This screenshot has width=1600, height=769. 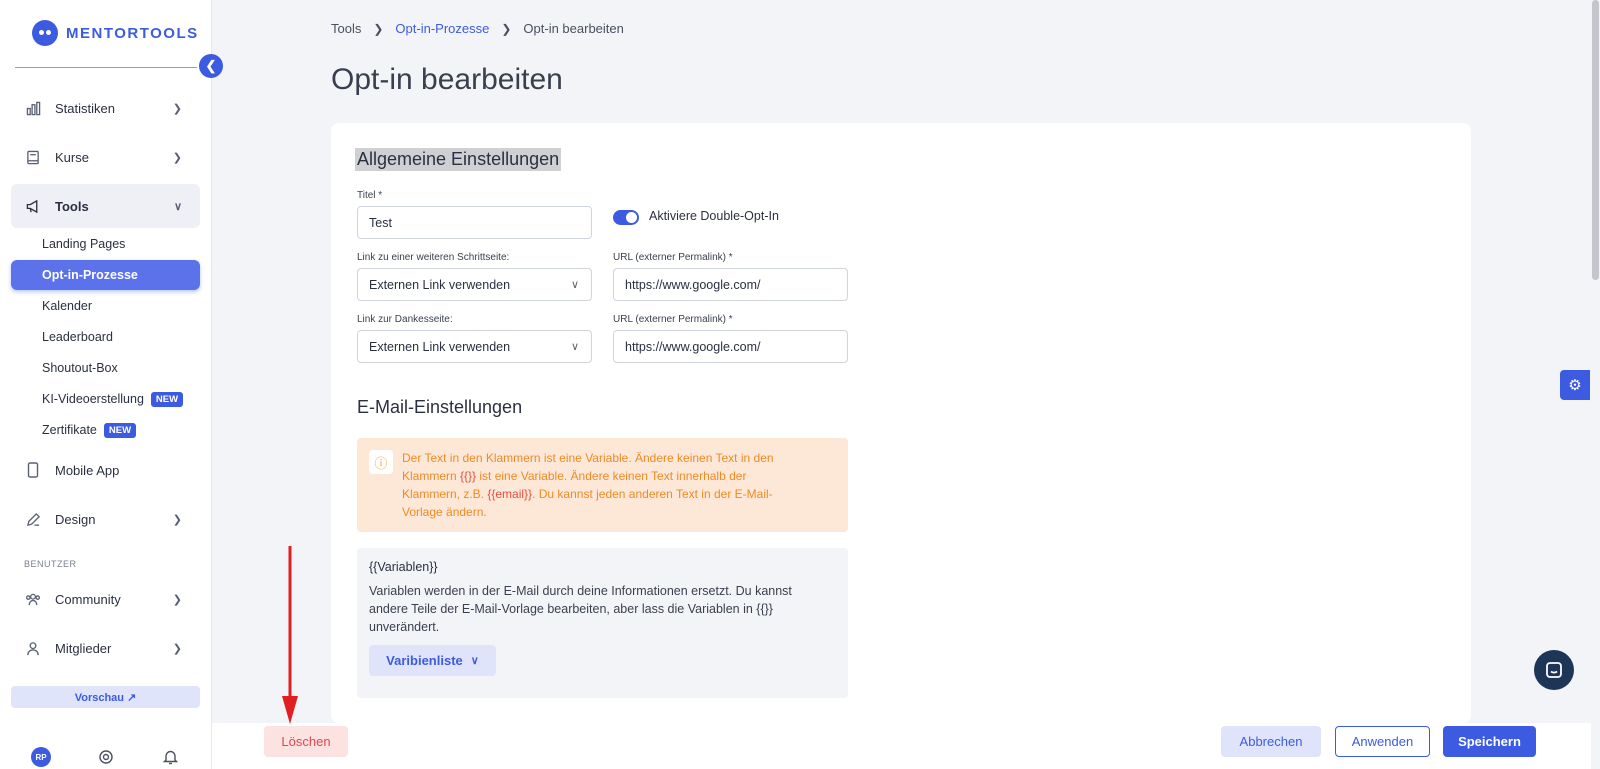 What do you see at coordinates (1595, 140) in the screenshot?
I see `scrollbar-thumb` at bounding box center [1595, 140].